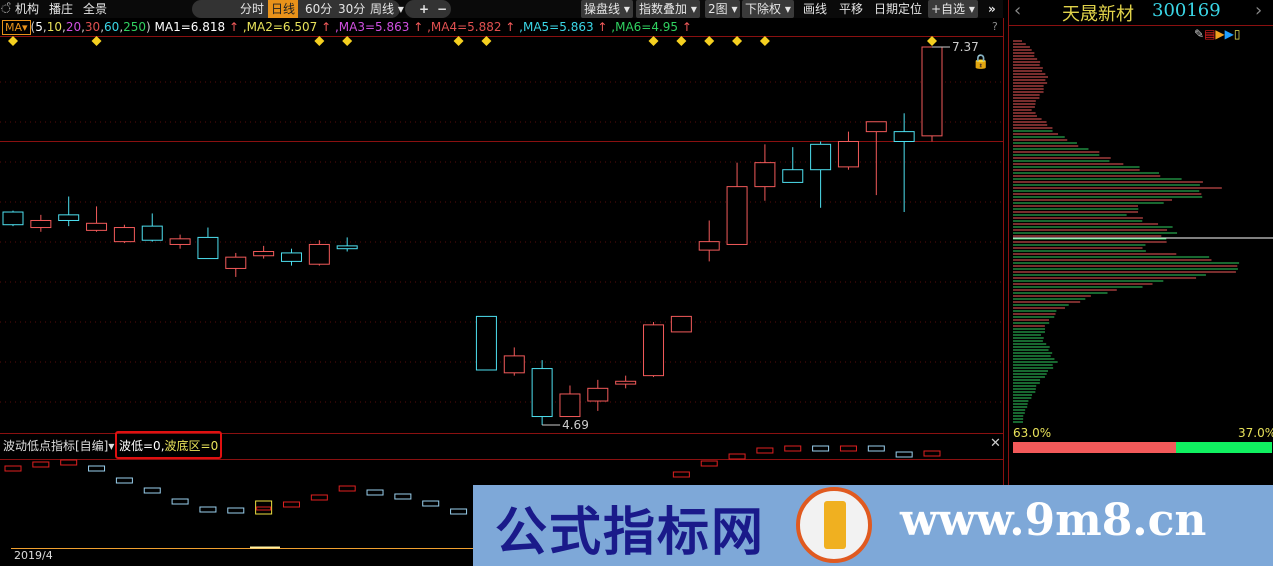 Image resolution: width=1273 pixels, height=566 pixels. What do you see at coordinates (1143, 231) in the screenshot?
I see `volume-profile` at bounding box center [1143, 231].